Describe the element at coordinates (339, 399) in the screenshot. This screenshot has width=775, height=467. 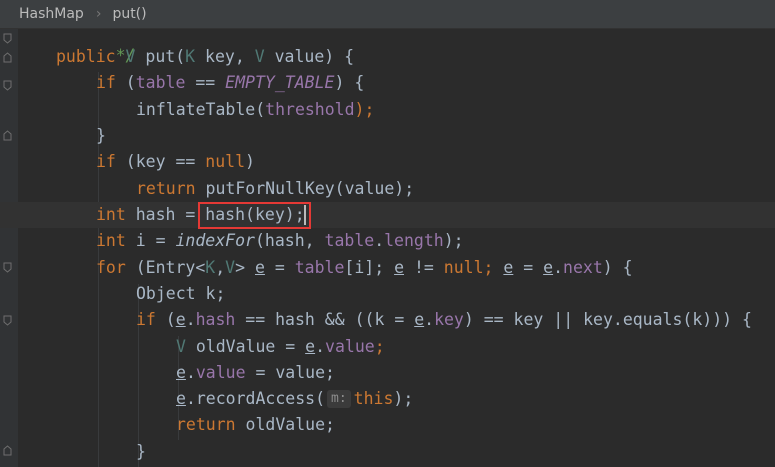
I see `parameter-hint: m:` at that location.